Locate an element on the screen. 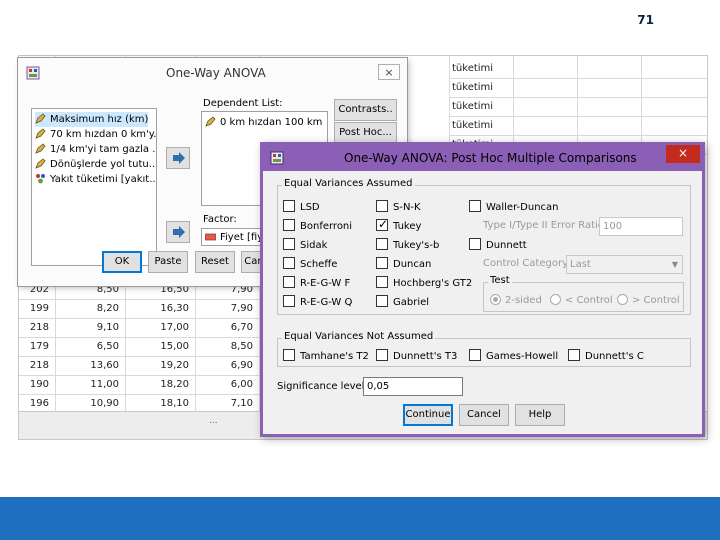  tukey-s-b-checkbox: Tukey's-b is located at coordinates (407, 246).